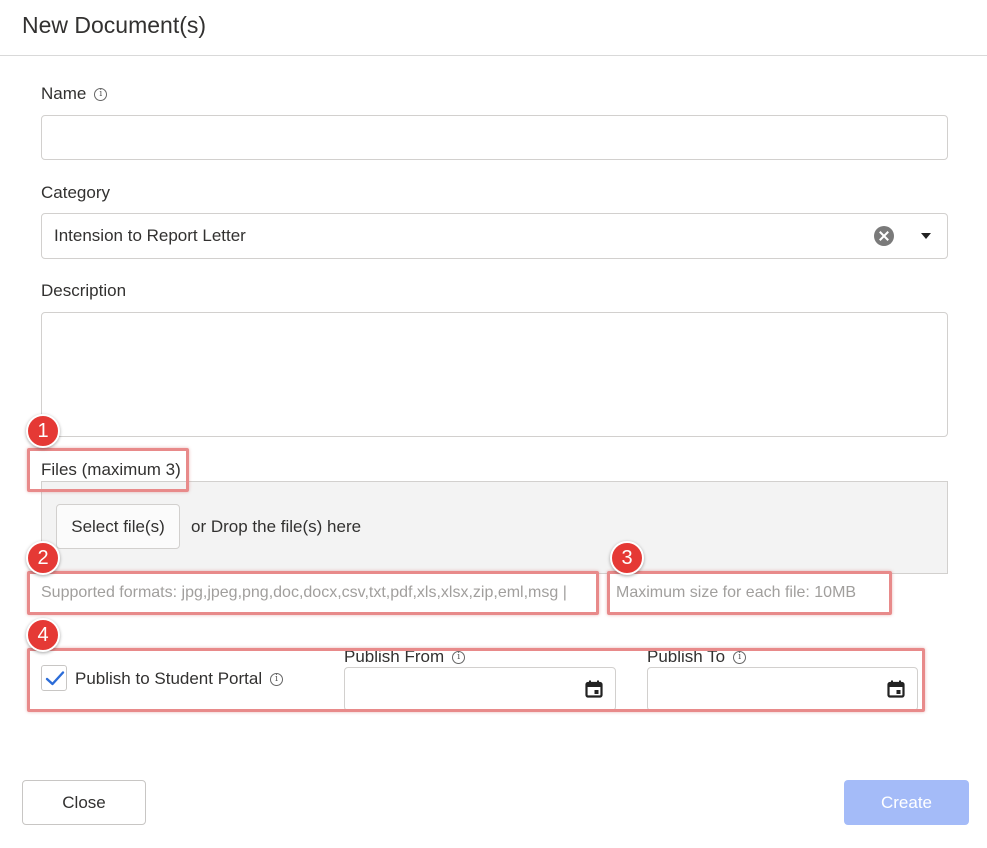 The height and width of the screenshot is (848, 987). I want to click on annotation-badge-3: 3, so click(627, 558).